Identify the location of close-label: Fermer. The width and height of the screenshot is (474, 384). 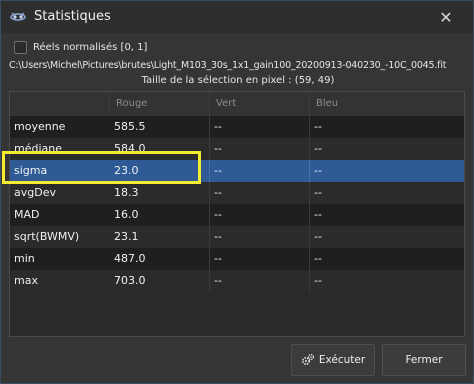
(424, 360).